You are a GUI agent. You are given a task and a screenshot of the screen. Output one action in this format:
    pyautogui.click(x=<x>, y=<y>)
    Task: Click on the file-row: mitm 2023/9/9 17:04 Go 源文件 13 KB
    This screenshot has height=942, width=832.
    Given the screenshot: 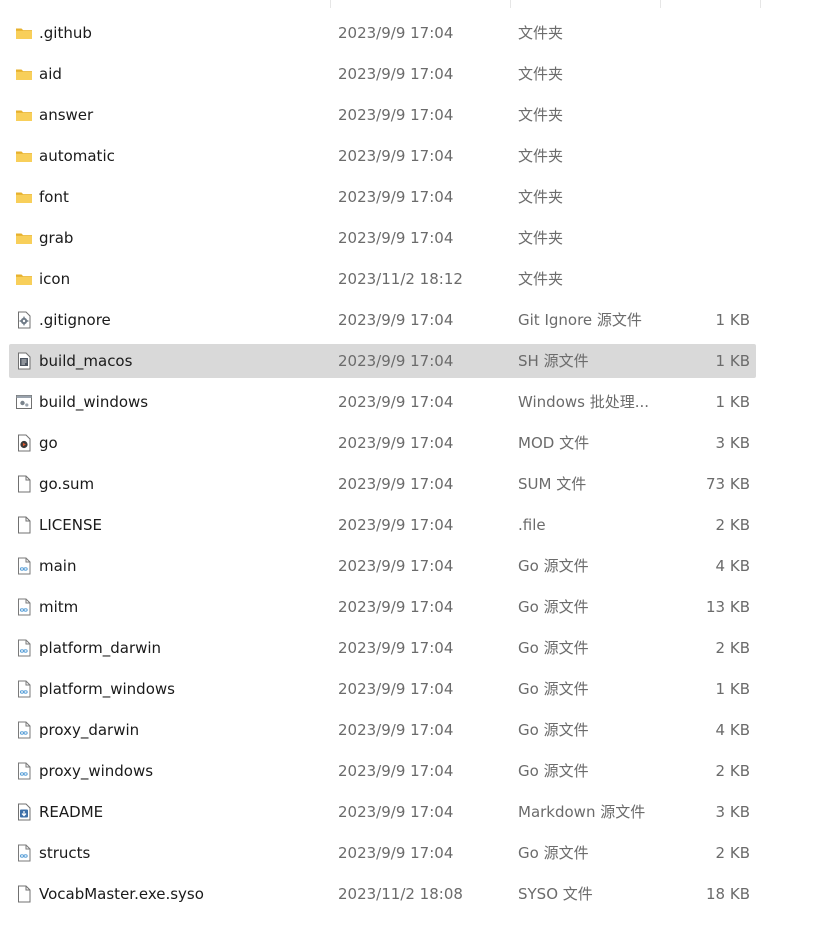 What is the action you would take?
    pyautogui.click(x=382, y=607)
    